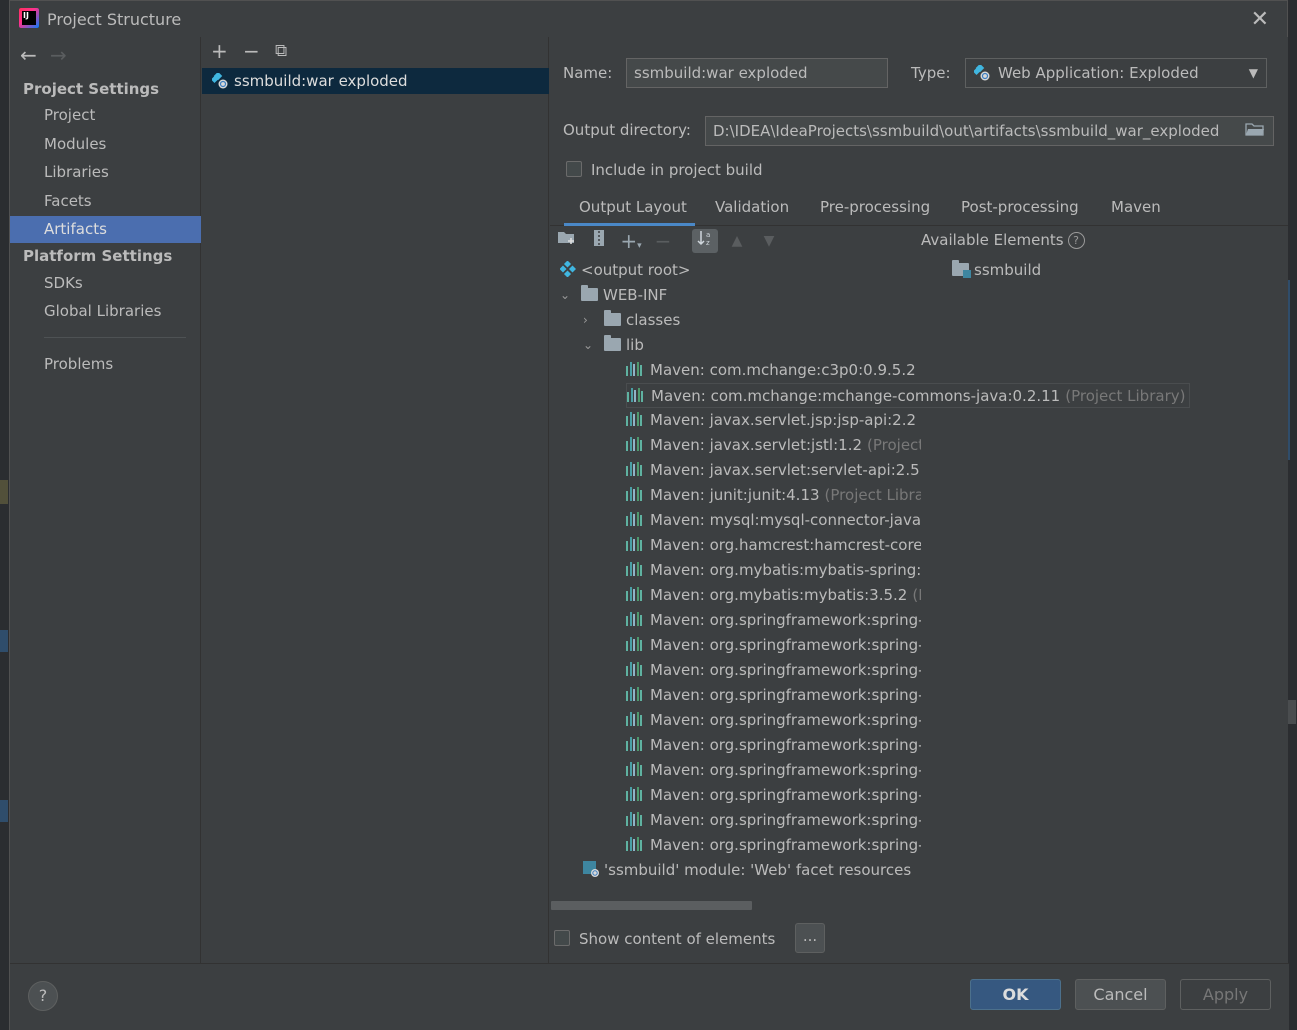  What do you see at coordinates (1136, 207) in the screenshot?
I see `tab-maven: Maven` at bounding box center [1136, 207].